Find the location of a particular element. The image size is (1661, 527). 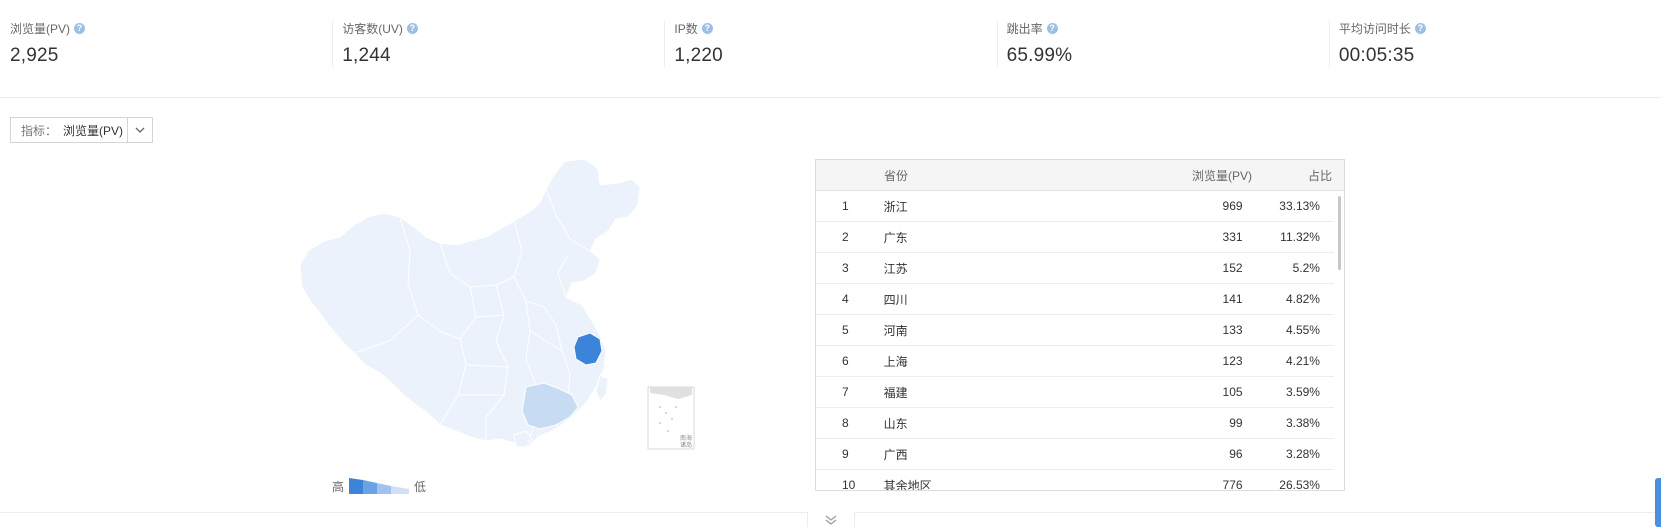

map-legend: 高 低 is located at coordinates (379, 486).